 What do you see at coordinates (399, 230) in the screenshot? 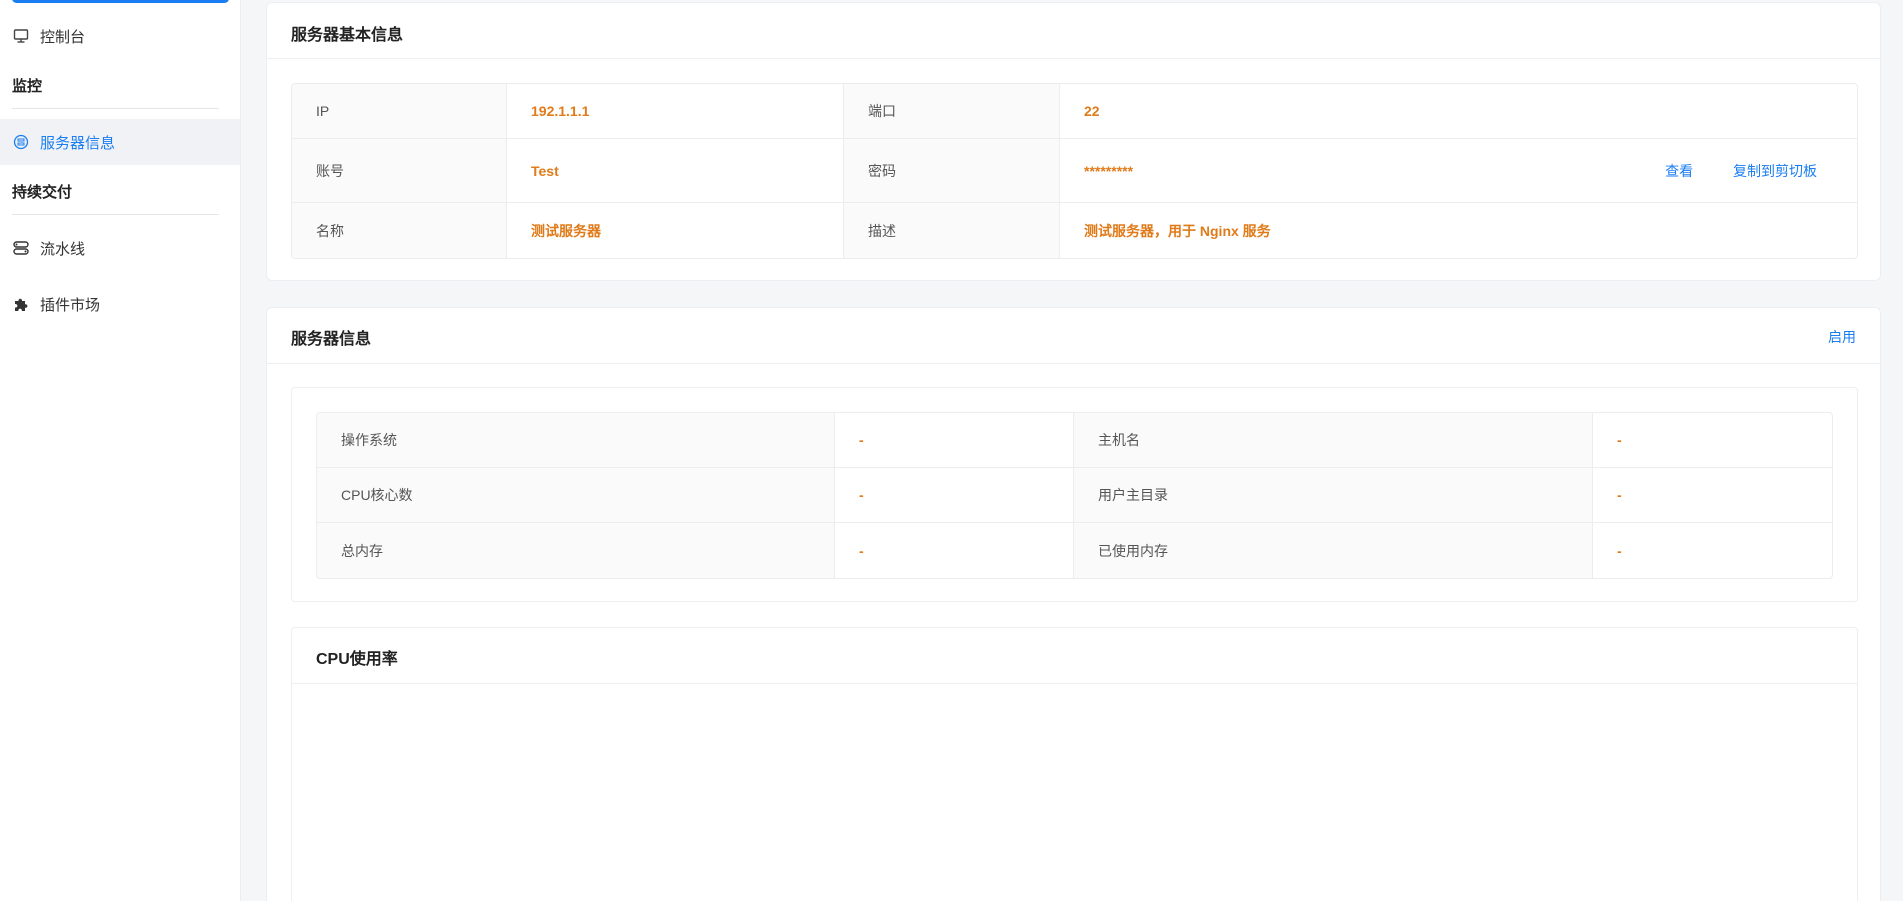
I see `label-name: 名称` at bounding box center [399, 230].